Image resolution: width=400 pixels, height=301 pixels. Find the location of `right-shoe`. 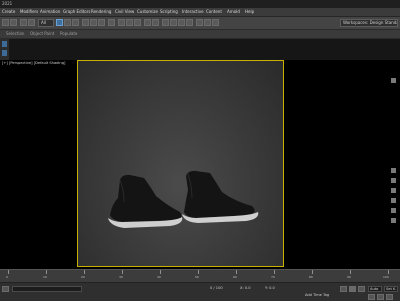

right-shoe is located at coordinates (220, 196).